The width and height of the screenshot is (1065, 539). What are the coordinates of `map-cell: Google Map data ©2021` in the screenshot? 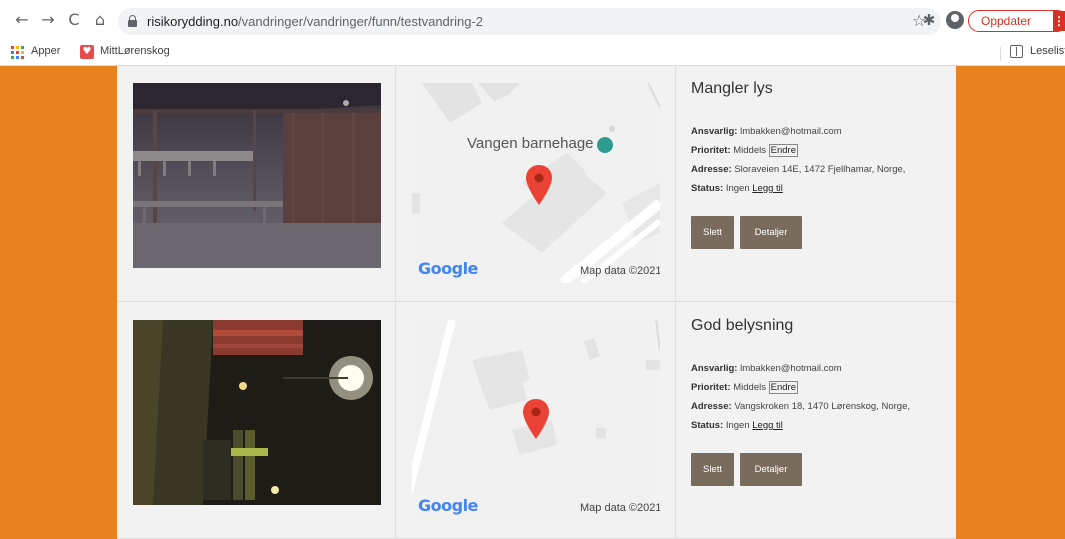 It's located at (536, 421).